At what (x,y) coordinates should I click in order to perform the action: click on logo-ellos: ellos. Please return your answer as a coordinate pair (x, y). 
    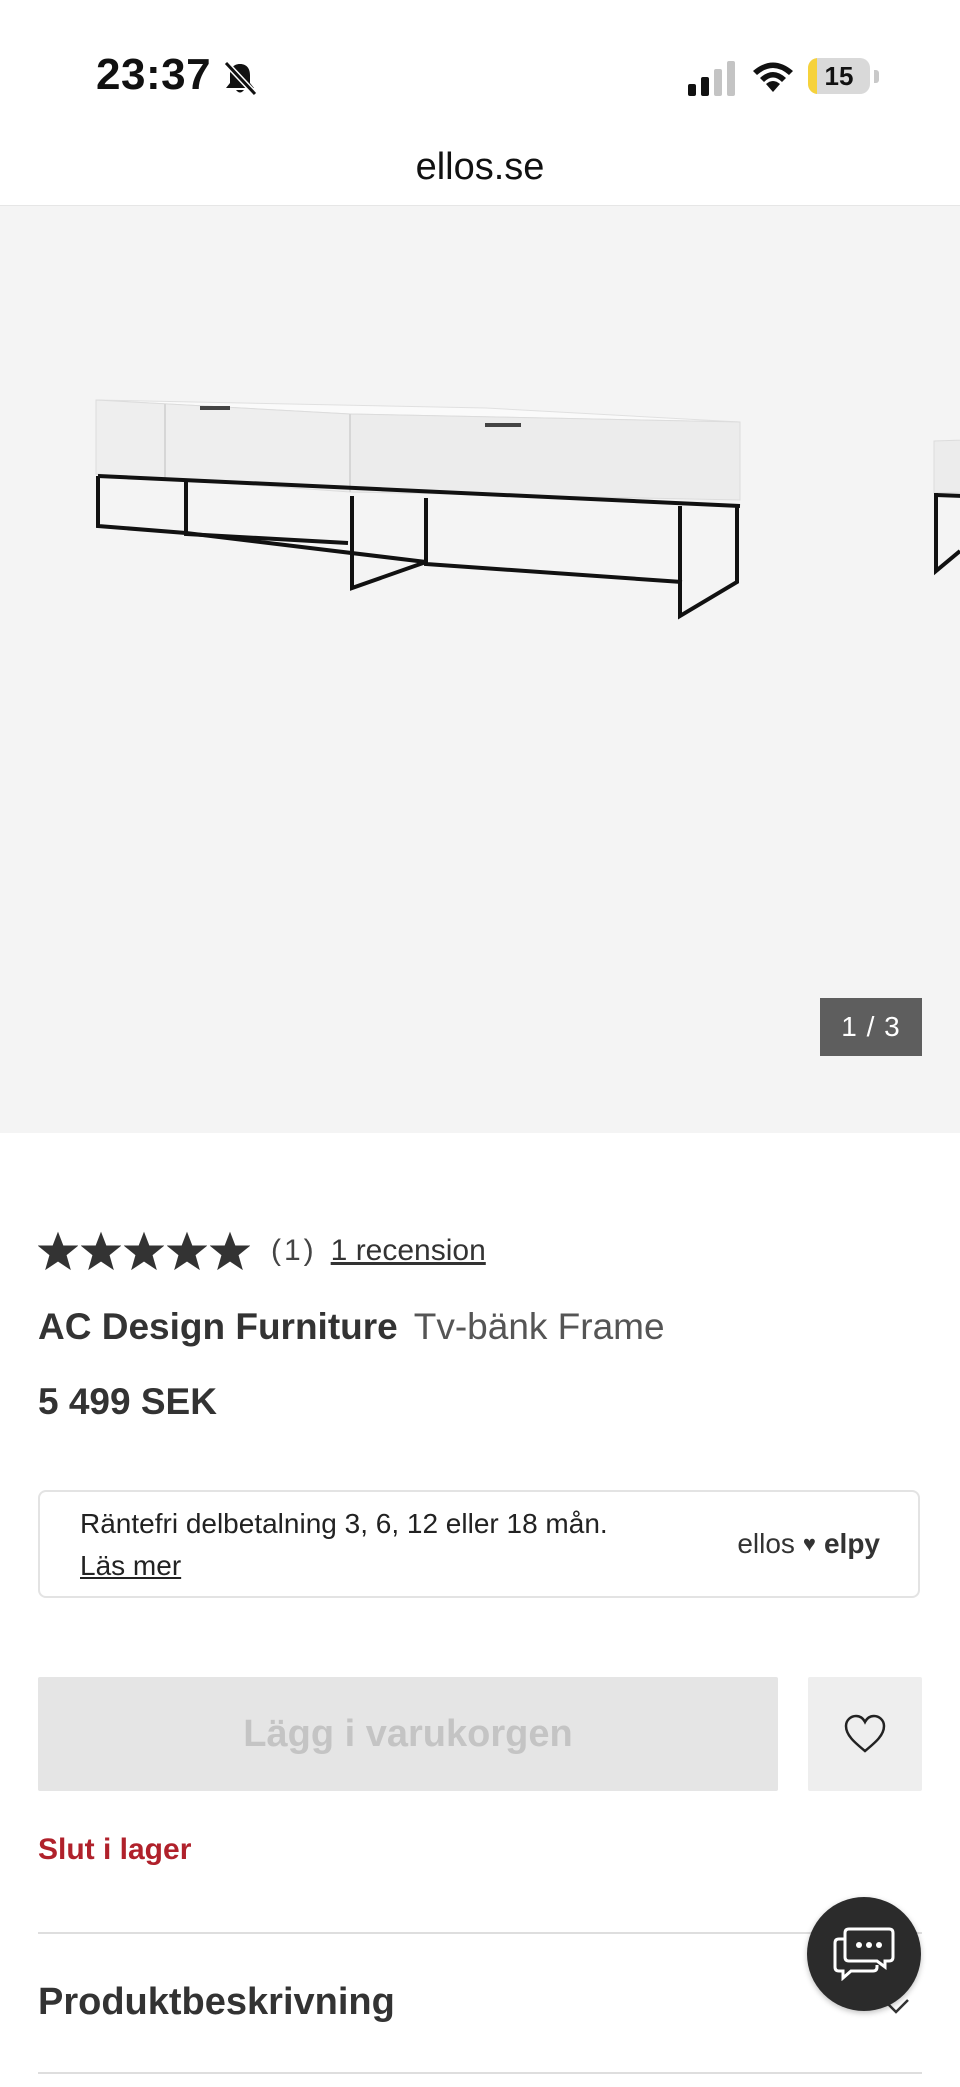
    Looking at the image, I should click on (766, 1543).